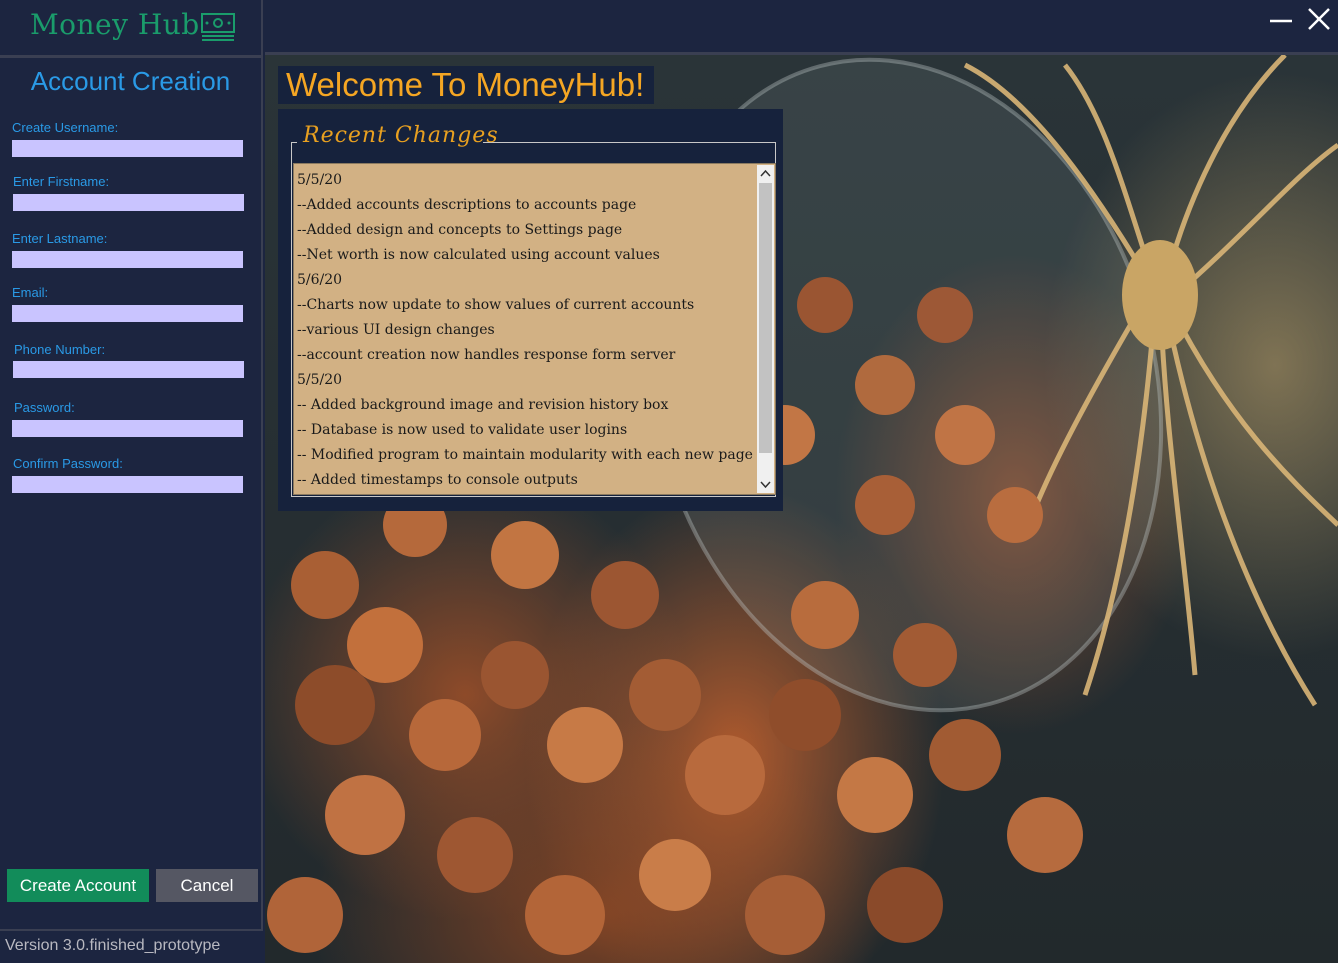 The width and height of the screenshot is (1338, 963). Describe the element at coordinates (68, 463) in the screenshot. I see `confirm-password-label: Confirm Password:` at that location.